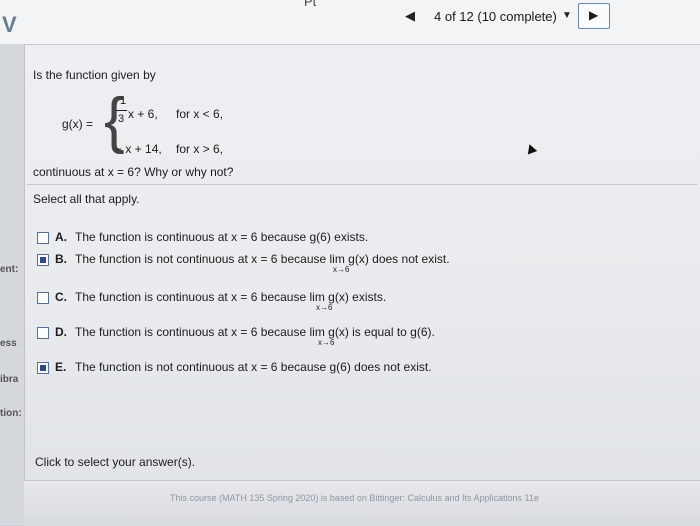 The width and height of the screenshot is (700, 526). Describe the element at coordinates (121, 110) in the screenshot. I see `fraction-bar` at that location.